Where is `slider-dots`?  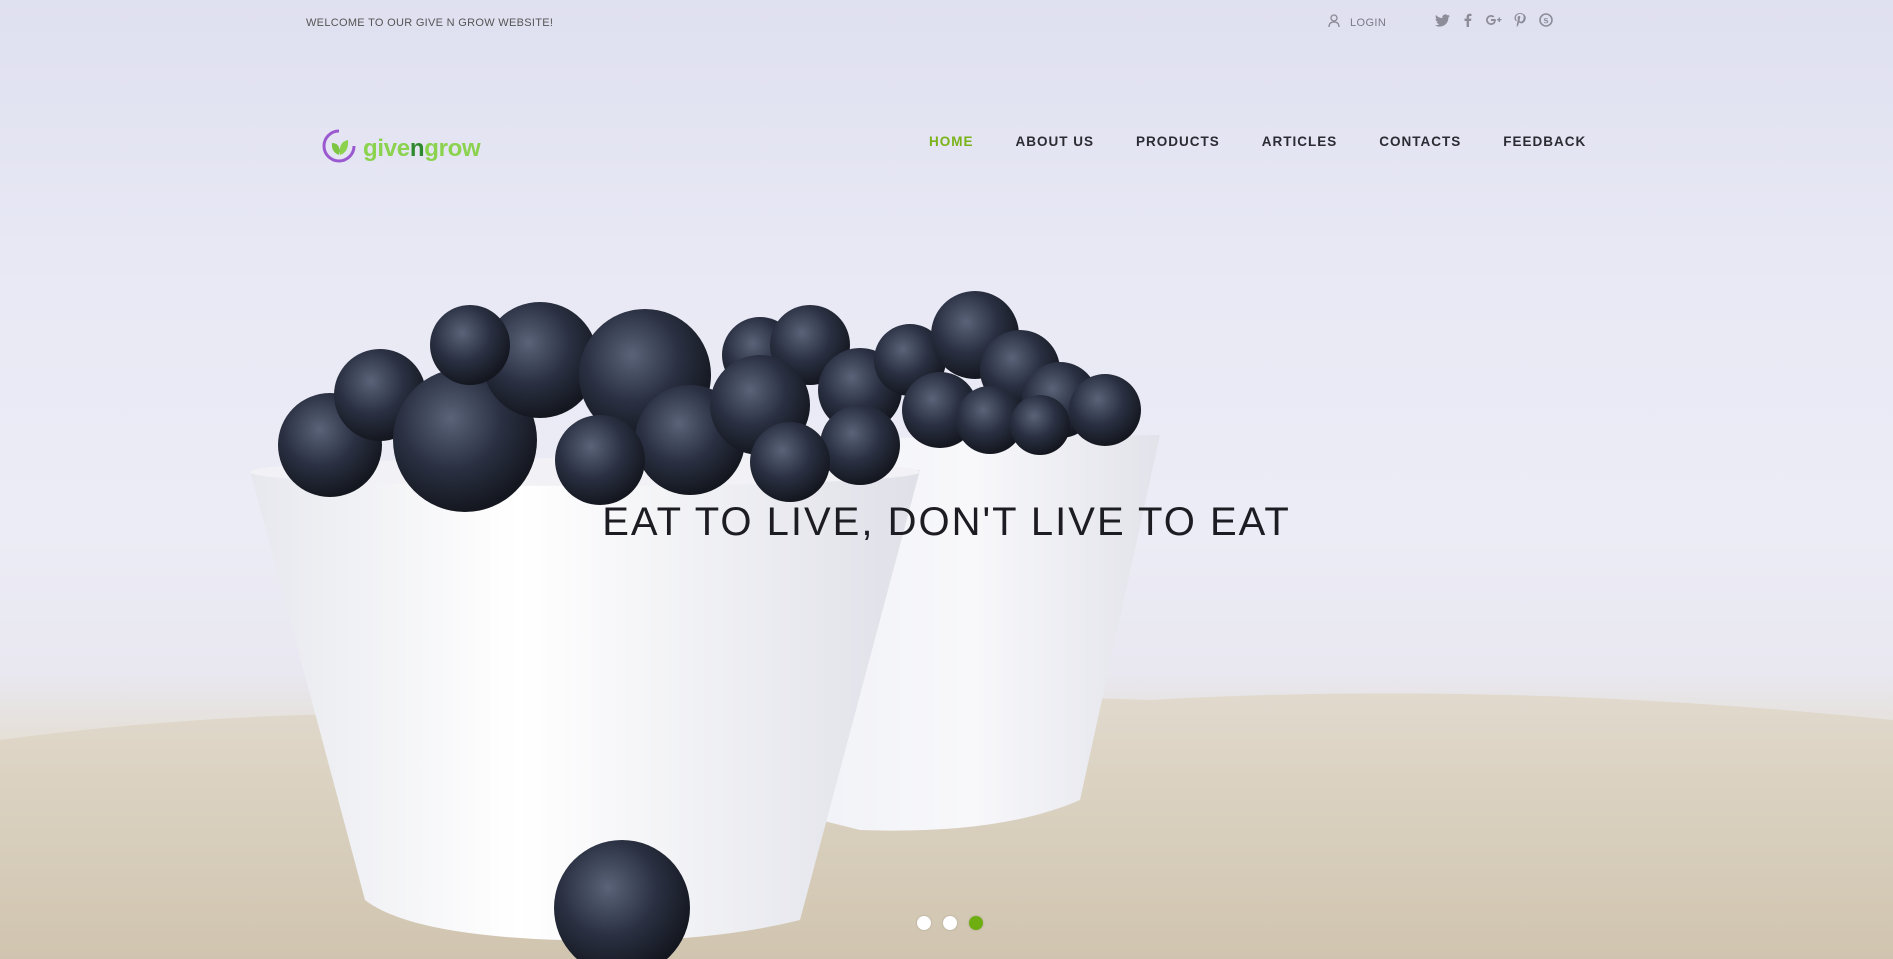
slider-dots is located at coordinates (950, 923).